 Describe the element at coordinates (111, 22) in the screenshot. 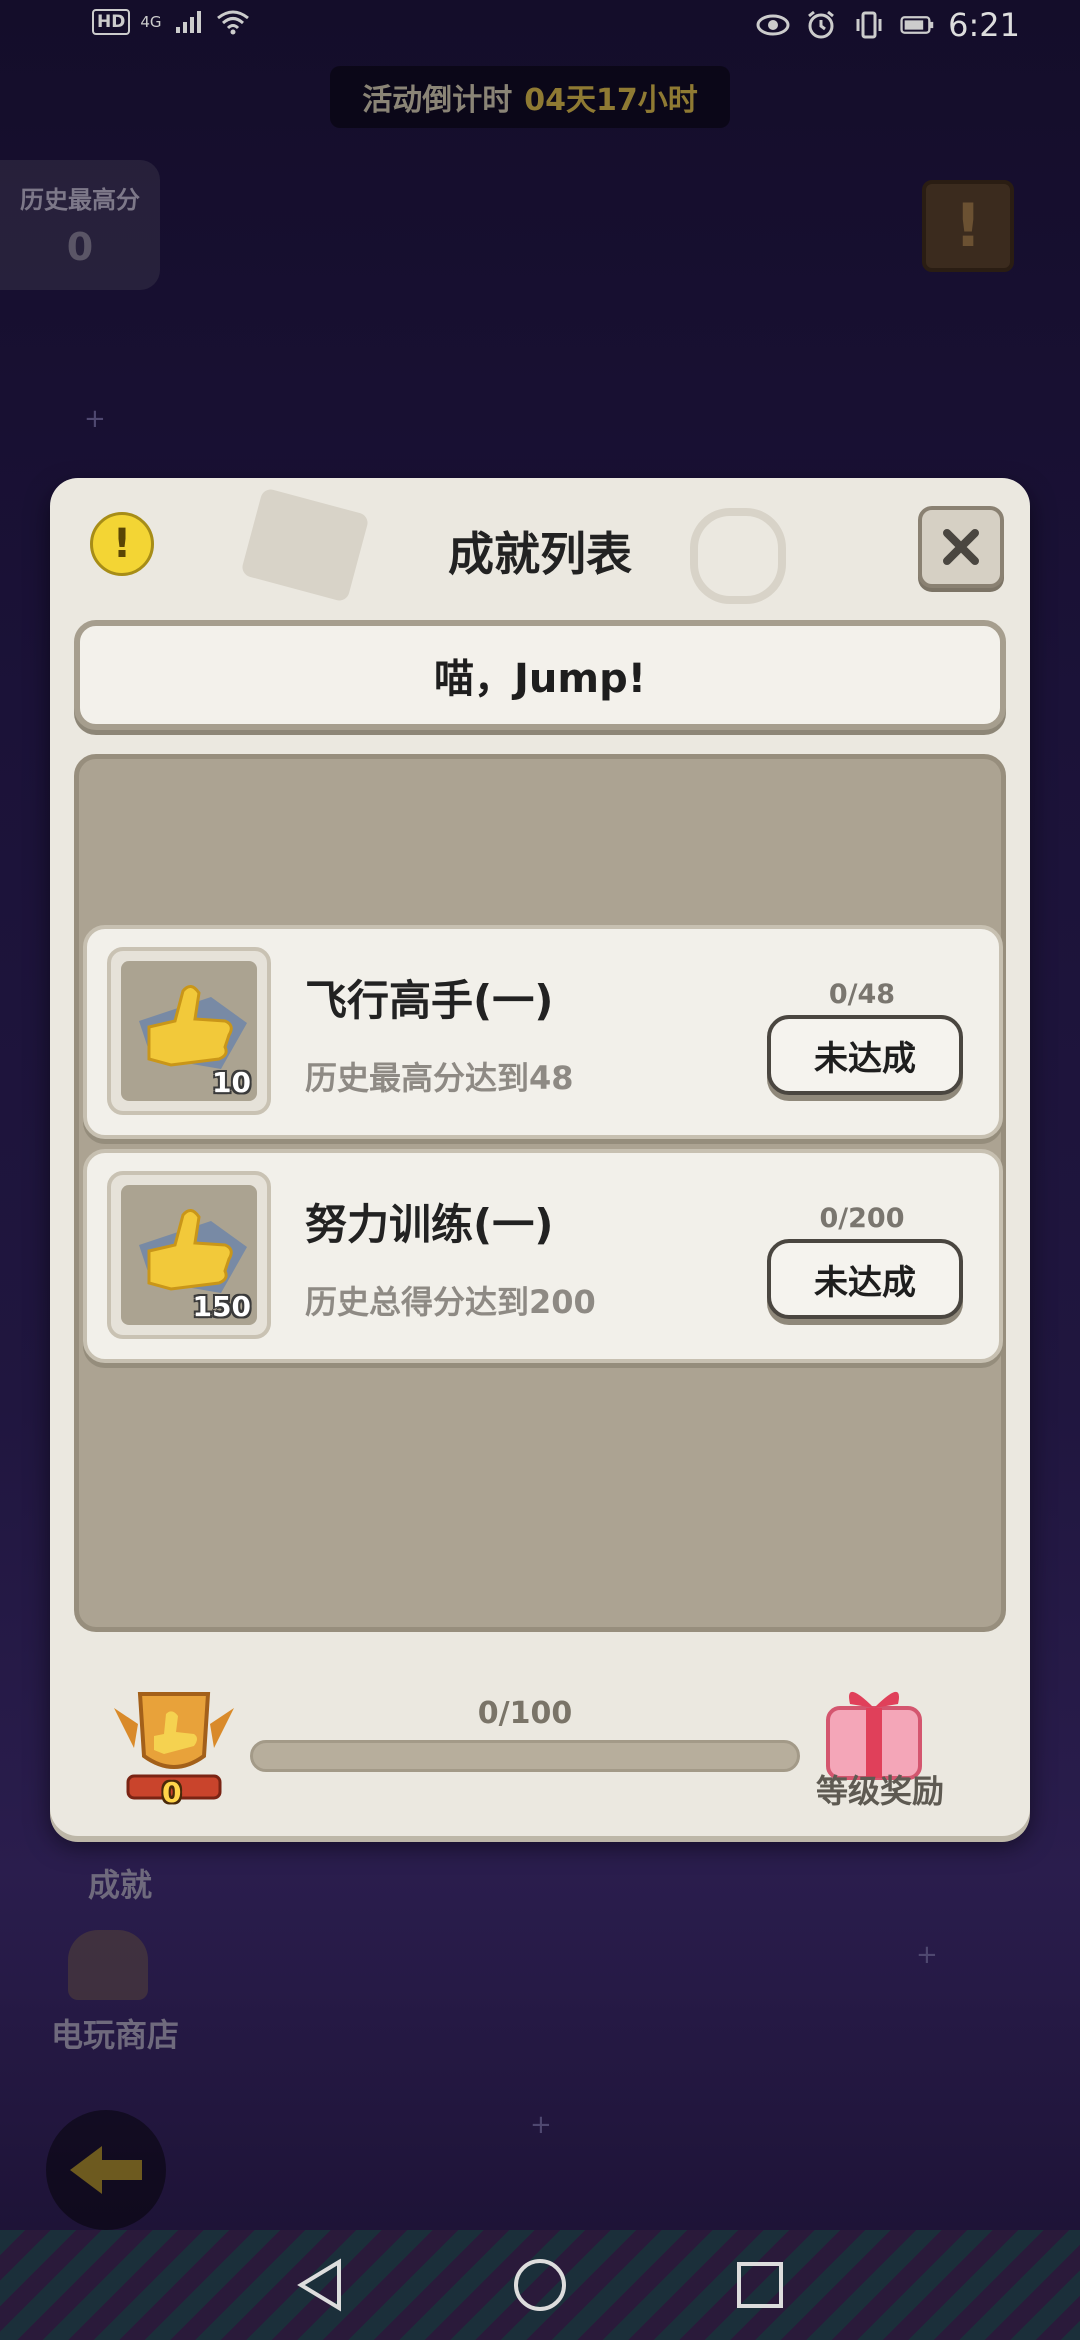

I see `hd-badge: HD` at that location.